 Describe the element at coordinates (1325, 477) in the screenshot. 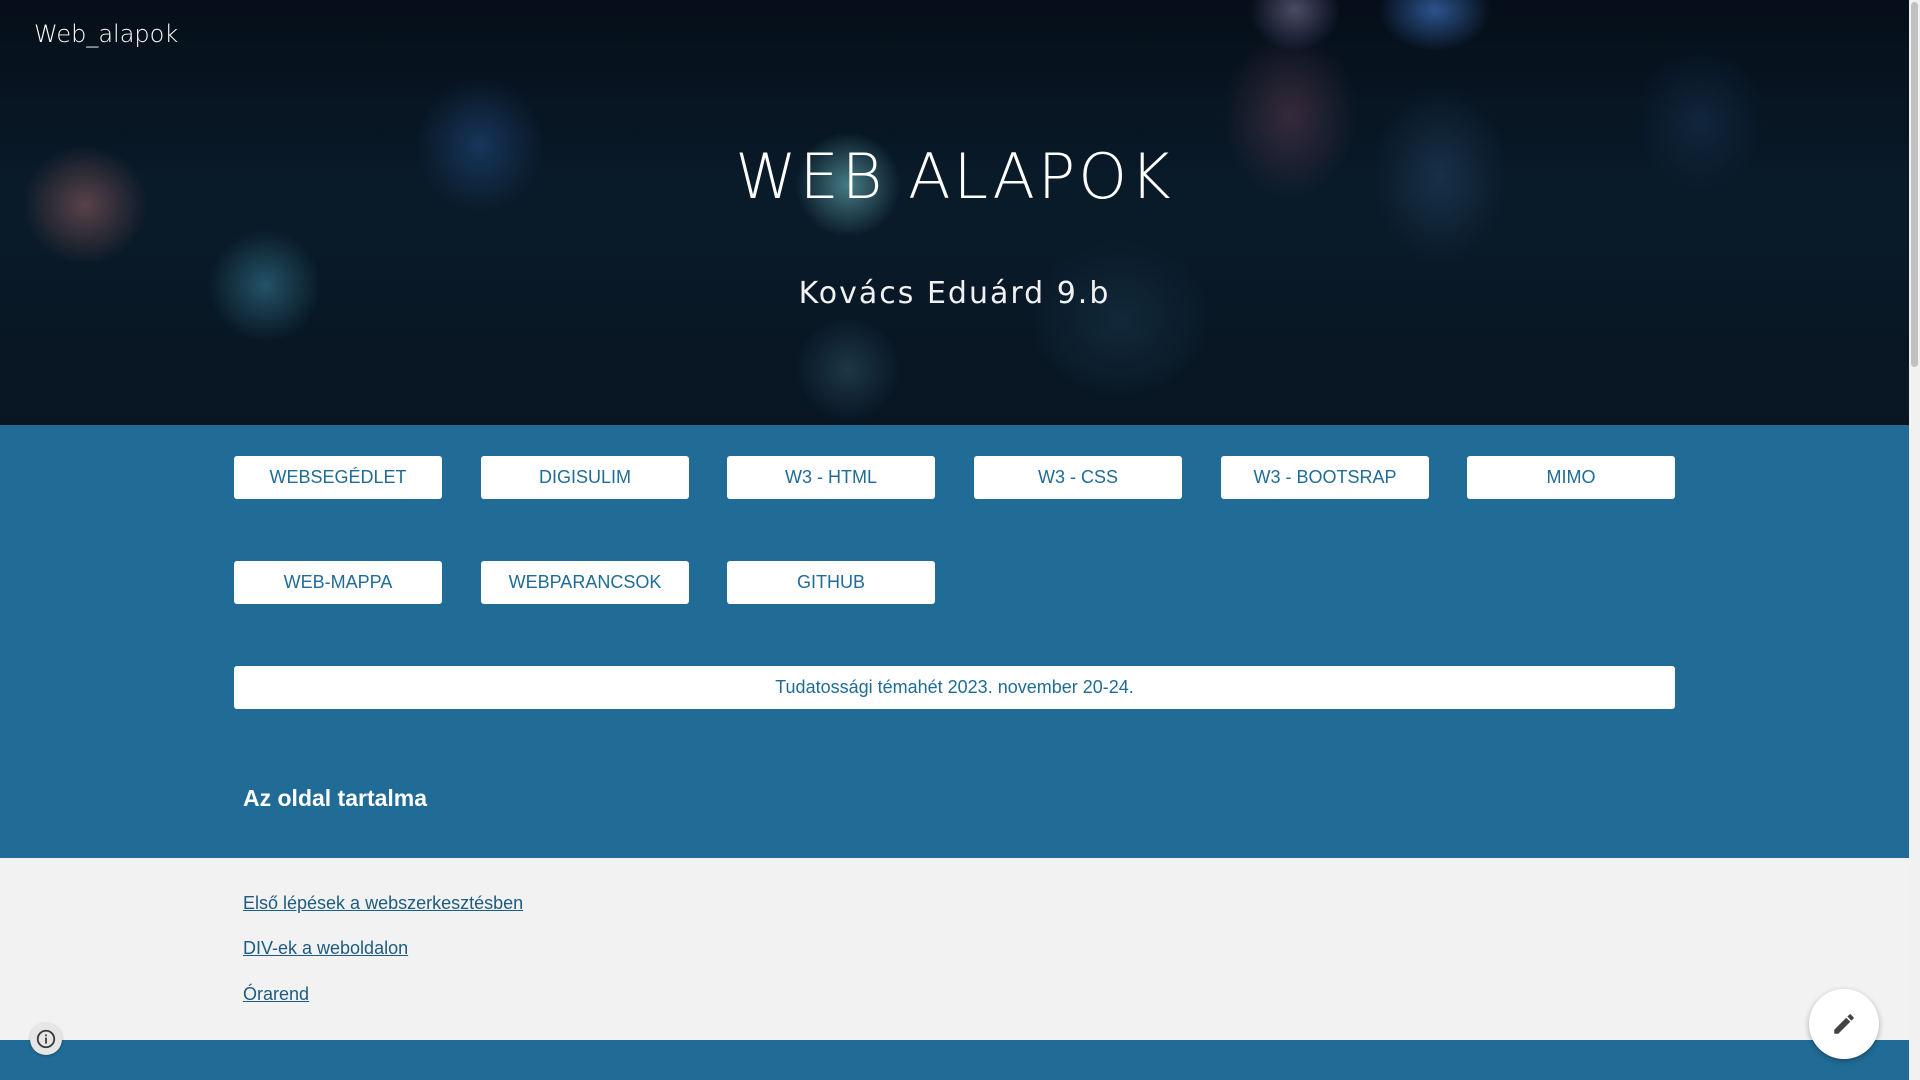

I see `w3-bootstrap-button: W3 - BOOTSRAP` at that location.